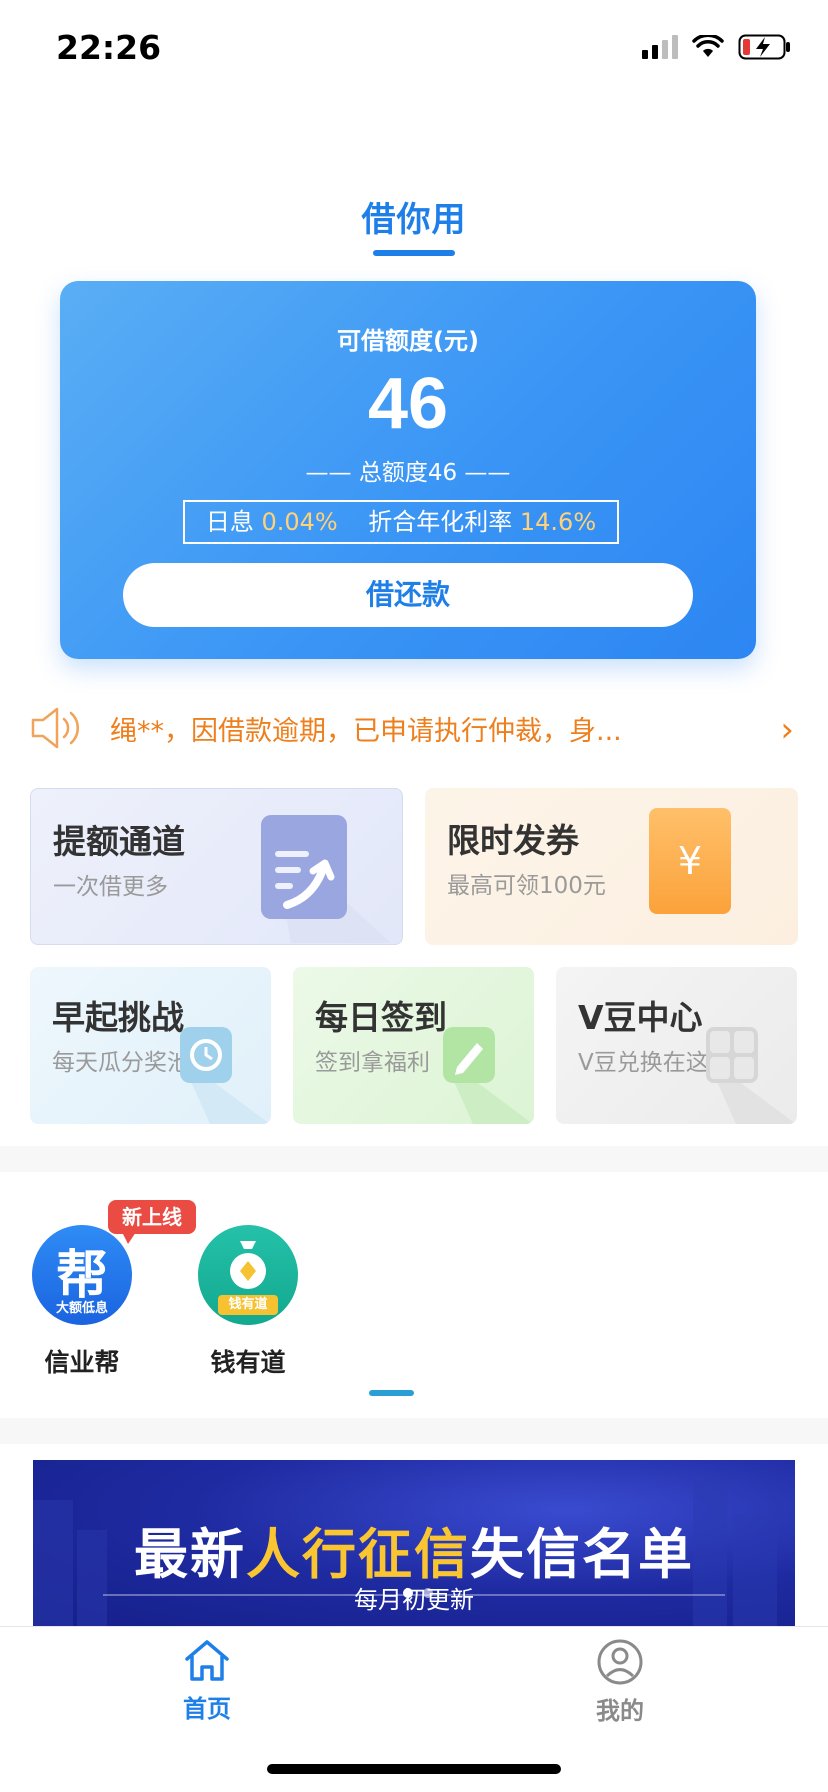 Image resolution: width=828 pixels, height=1792 pixels. Describe the element at coordinates (225, 1075) in the screenshot. I see `alarm-clock-icon` at that location.